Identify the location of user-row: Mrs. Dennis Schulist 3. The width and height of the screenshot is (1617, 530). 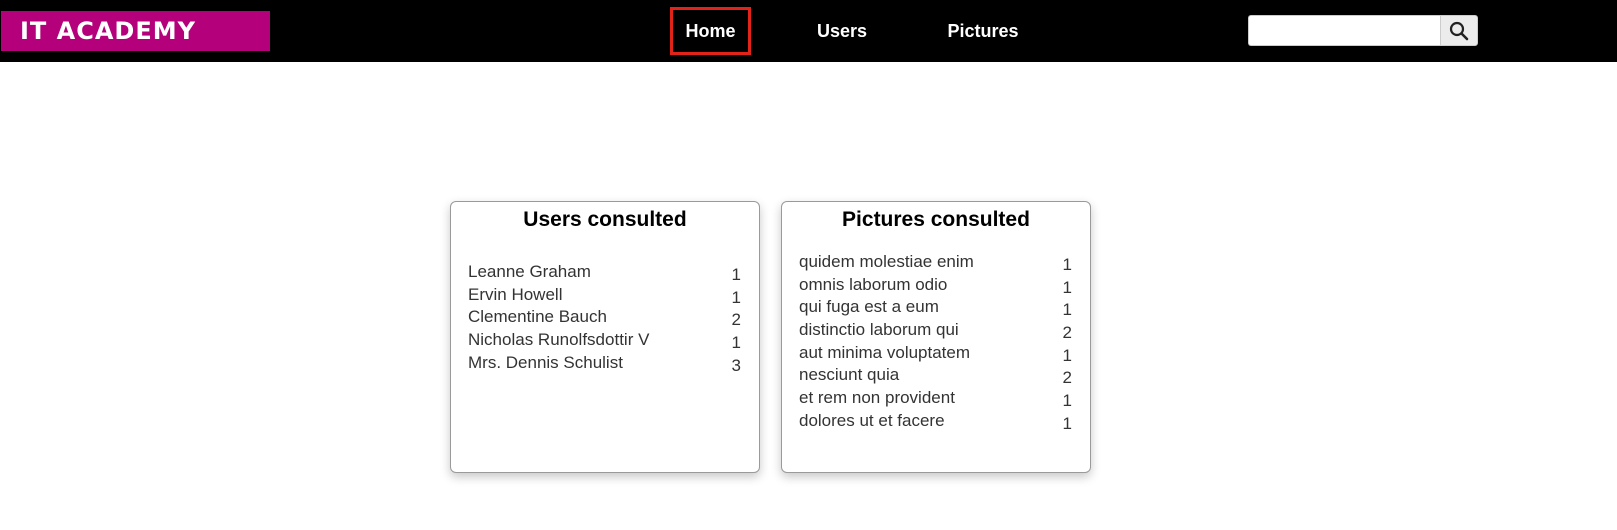
(604, 363).